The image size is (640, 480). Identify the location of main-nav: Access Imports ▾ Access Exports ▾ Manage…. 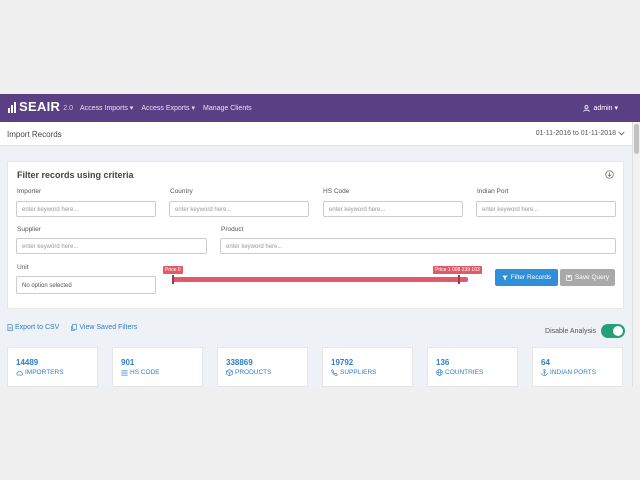
(166, 108).